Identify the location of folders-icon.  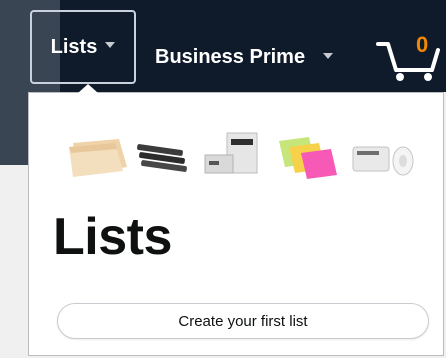
(98, 158).